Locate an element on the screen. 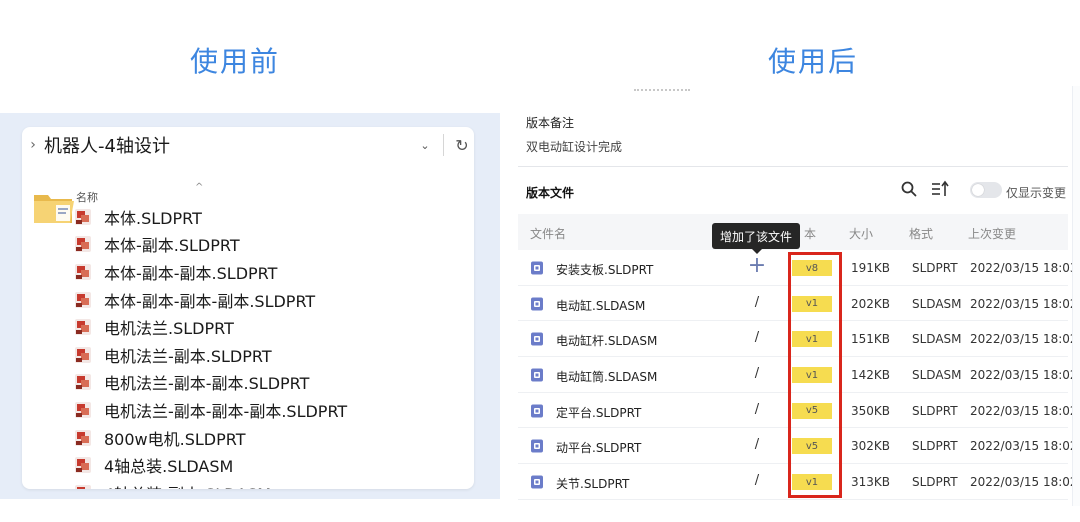 The image size is (1080, 522). explorer-file-item: 本体.SLDPRT is located at coordinates (210, 217).